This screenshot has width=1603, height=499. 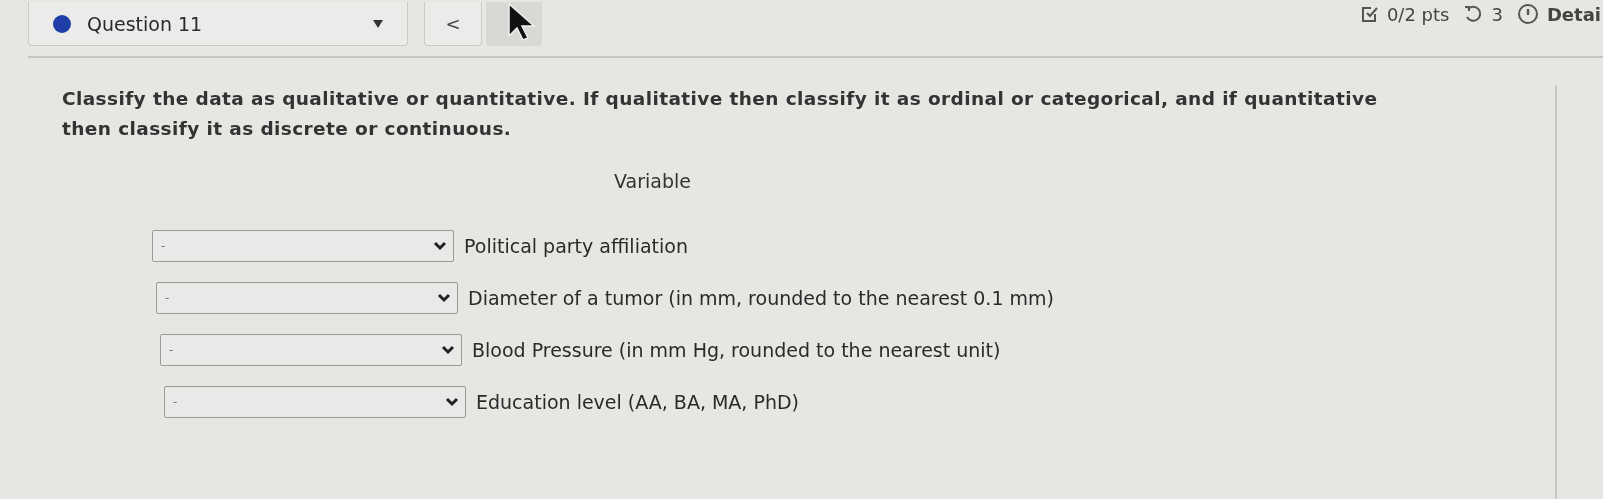 What do you see at coordinates (652, 181) in the screenshot?
I see `column-header: Variable` at bounding box center [652, 181].